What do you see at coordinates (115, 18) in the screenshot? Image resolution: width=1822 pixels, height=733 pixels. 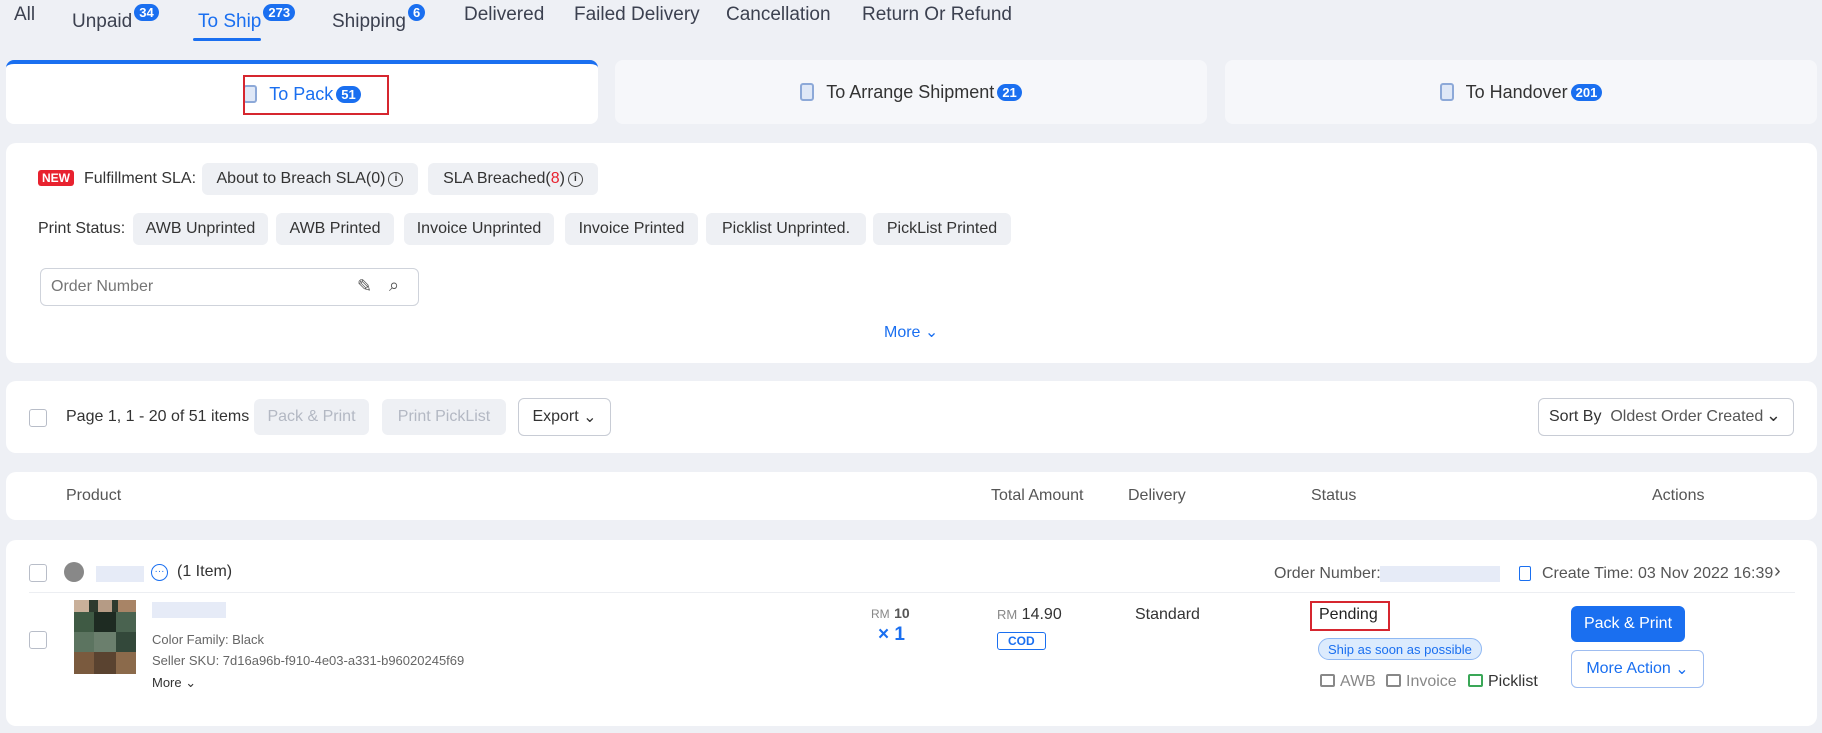 I see `tab-unpaid: Unpaid 34` at bounding box center [115, 18].